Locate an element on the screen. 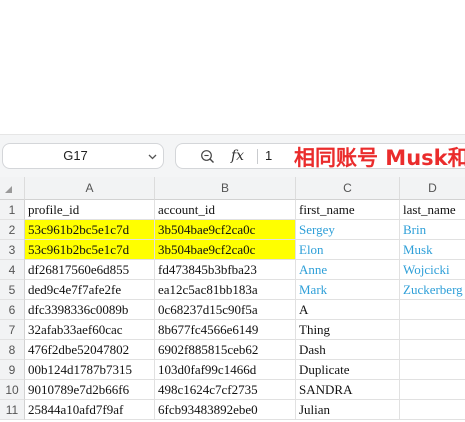 This screenshot has height=422, width=465. first-name-cell: Mark is located at coordinates (348, 290).